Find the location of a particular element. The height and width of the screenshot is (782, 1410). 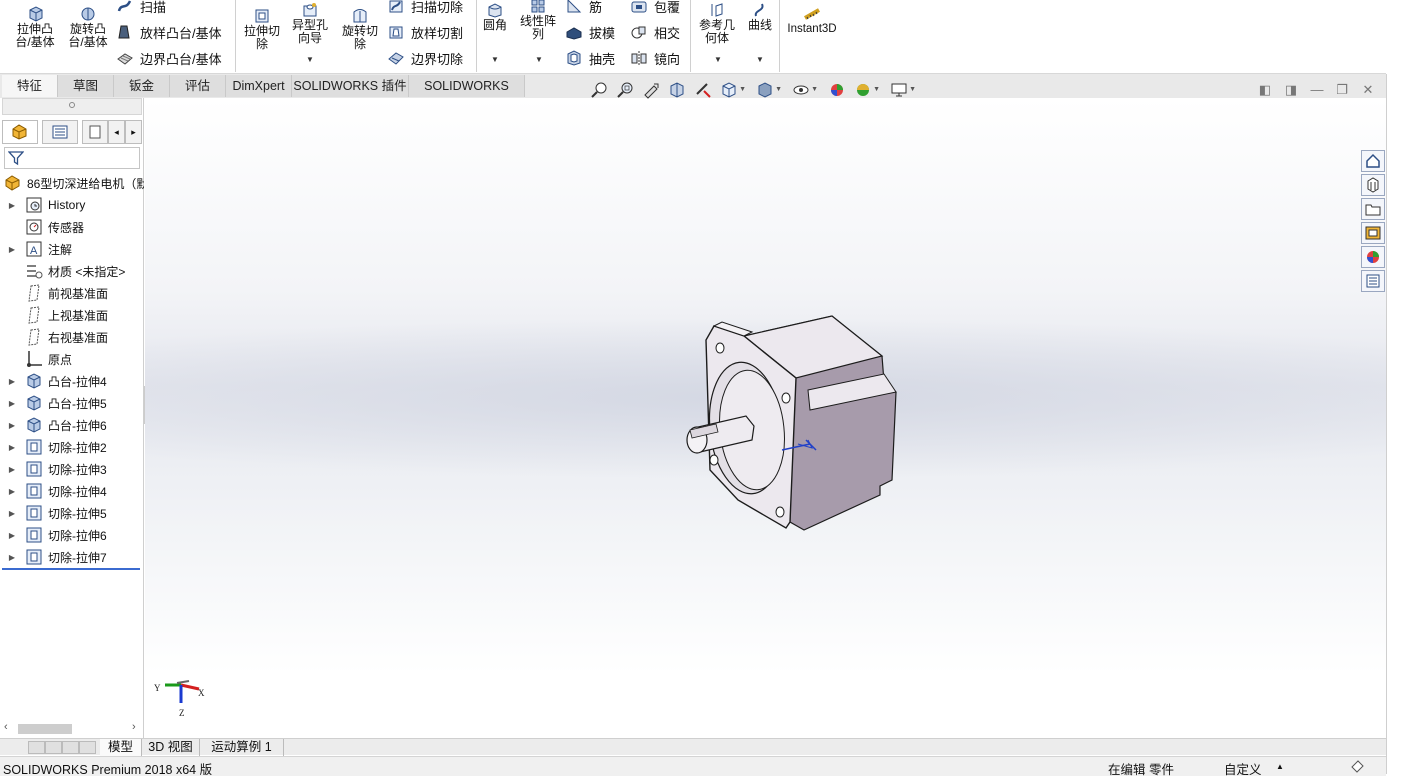

feature-tree-item: ▶ 凸台-拉伸4 is located at coordinates (72, 381).